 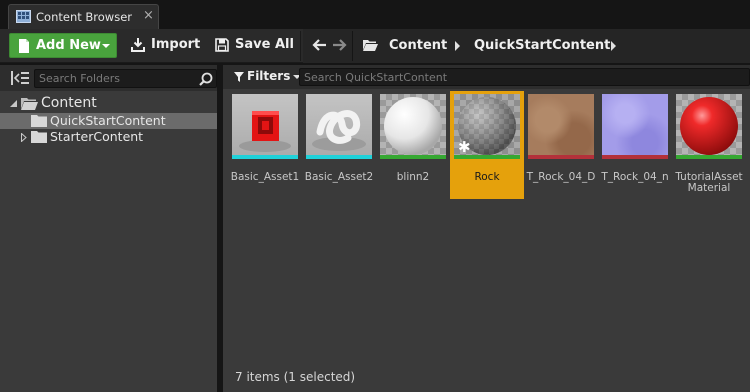 I want to click on sources-header, so click(x=108, y=78).